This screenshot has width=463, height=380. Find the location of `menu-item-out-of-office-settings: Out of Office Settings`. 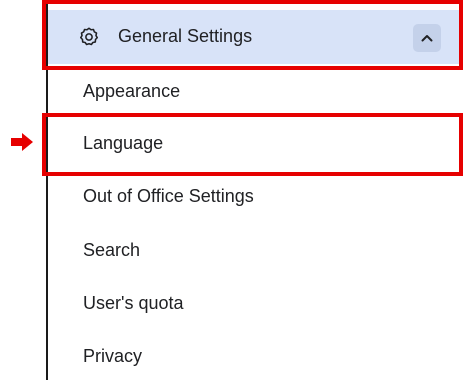

menu-item-out-of-office-settings: Out of Office Settings is located at coordinates (168, 196).